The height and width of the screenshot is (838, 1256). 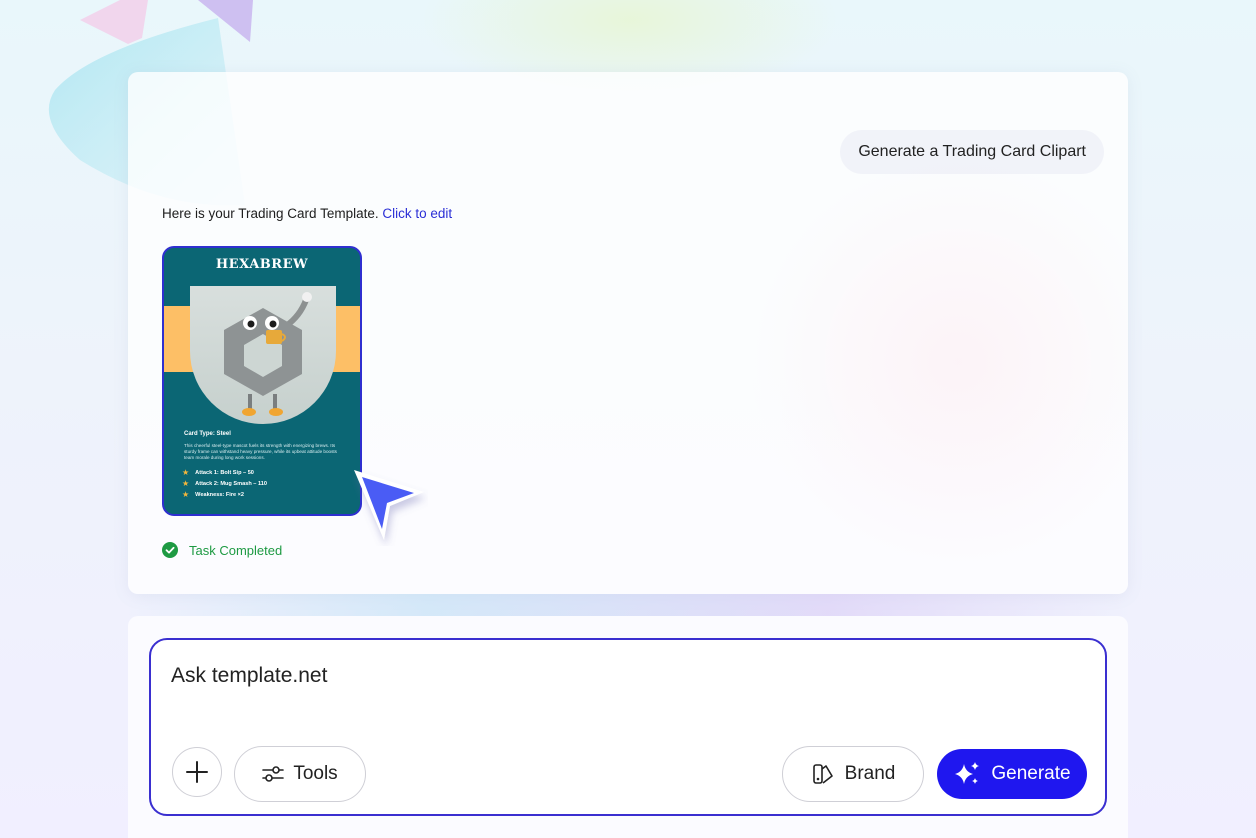 I want to click on check-circle-icon, so click(x=170, y=550).